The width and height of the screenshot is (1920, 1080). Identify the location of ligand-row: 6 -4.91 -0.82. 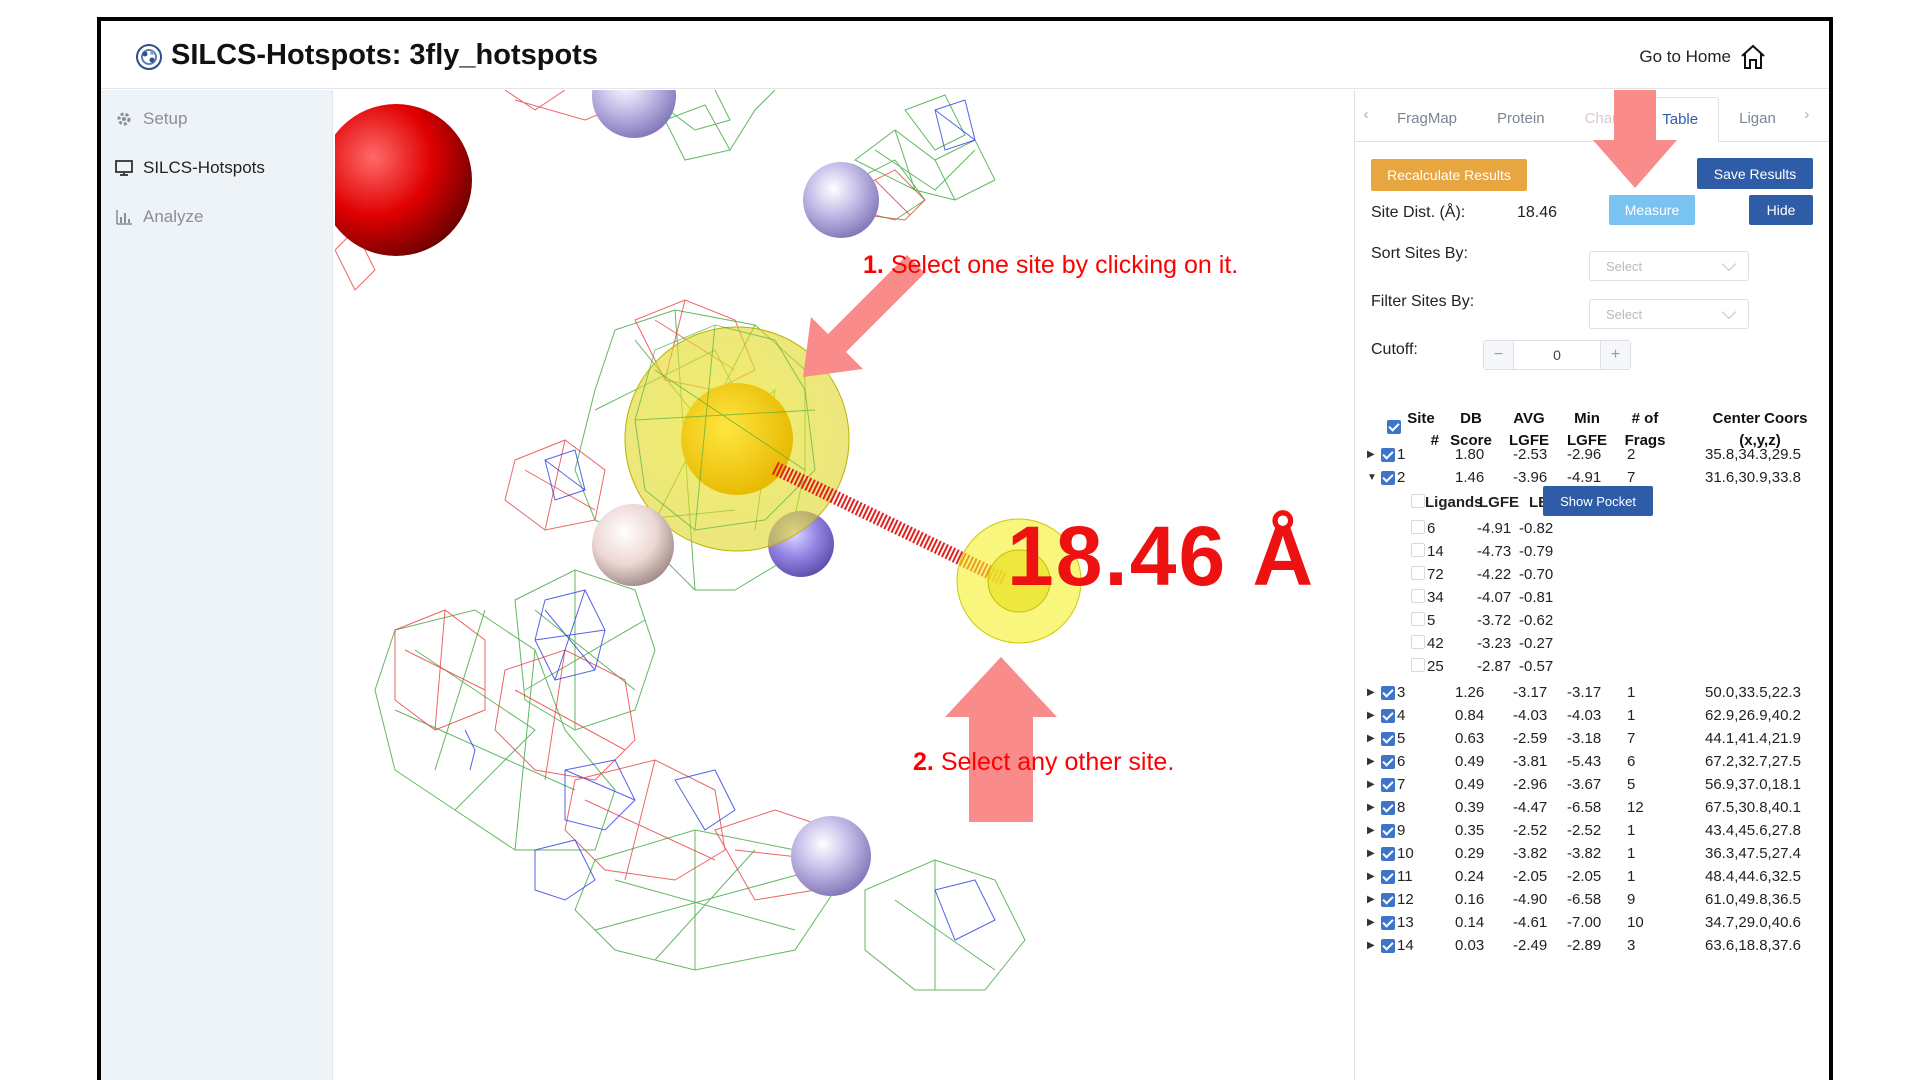
(1515, 529).